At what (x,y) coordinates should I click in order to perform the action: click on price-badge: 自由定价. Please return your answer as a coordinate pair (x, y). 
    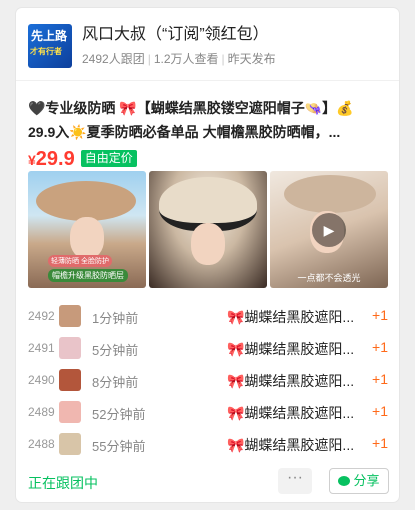
    Looking at the image, I should click on (108, 158).